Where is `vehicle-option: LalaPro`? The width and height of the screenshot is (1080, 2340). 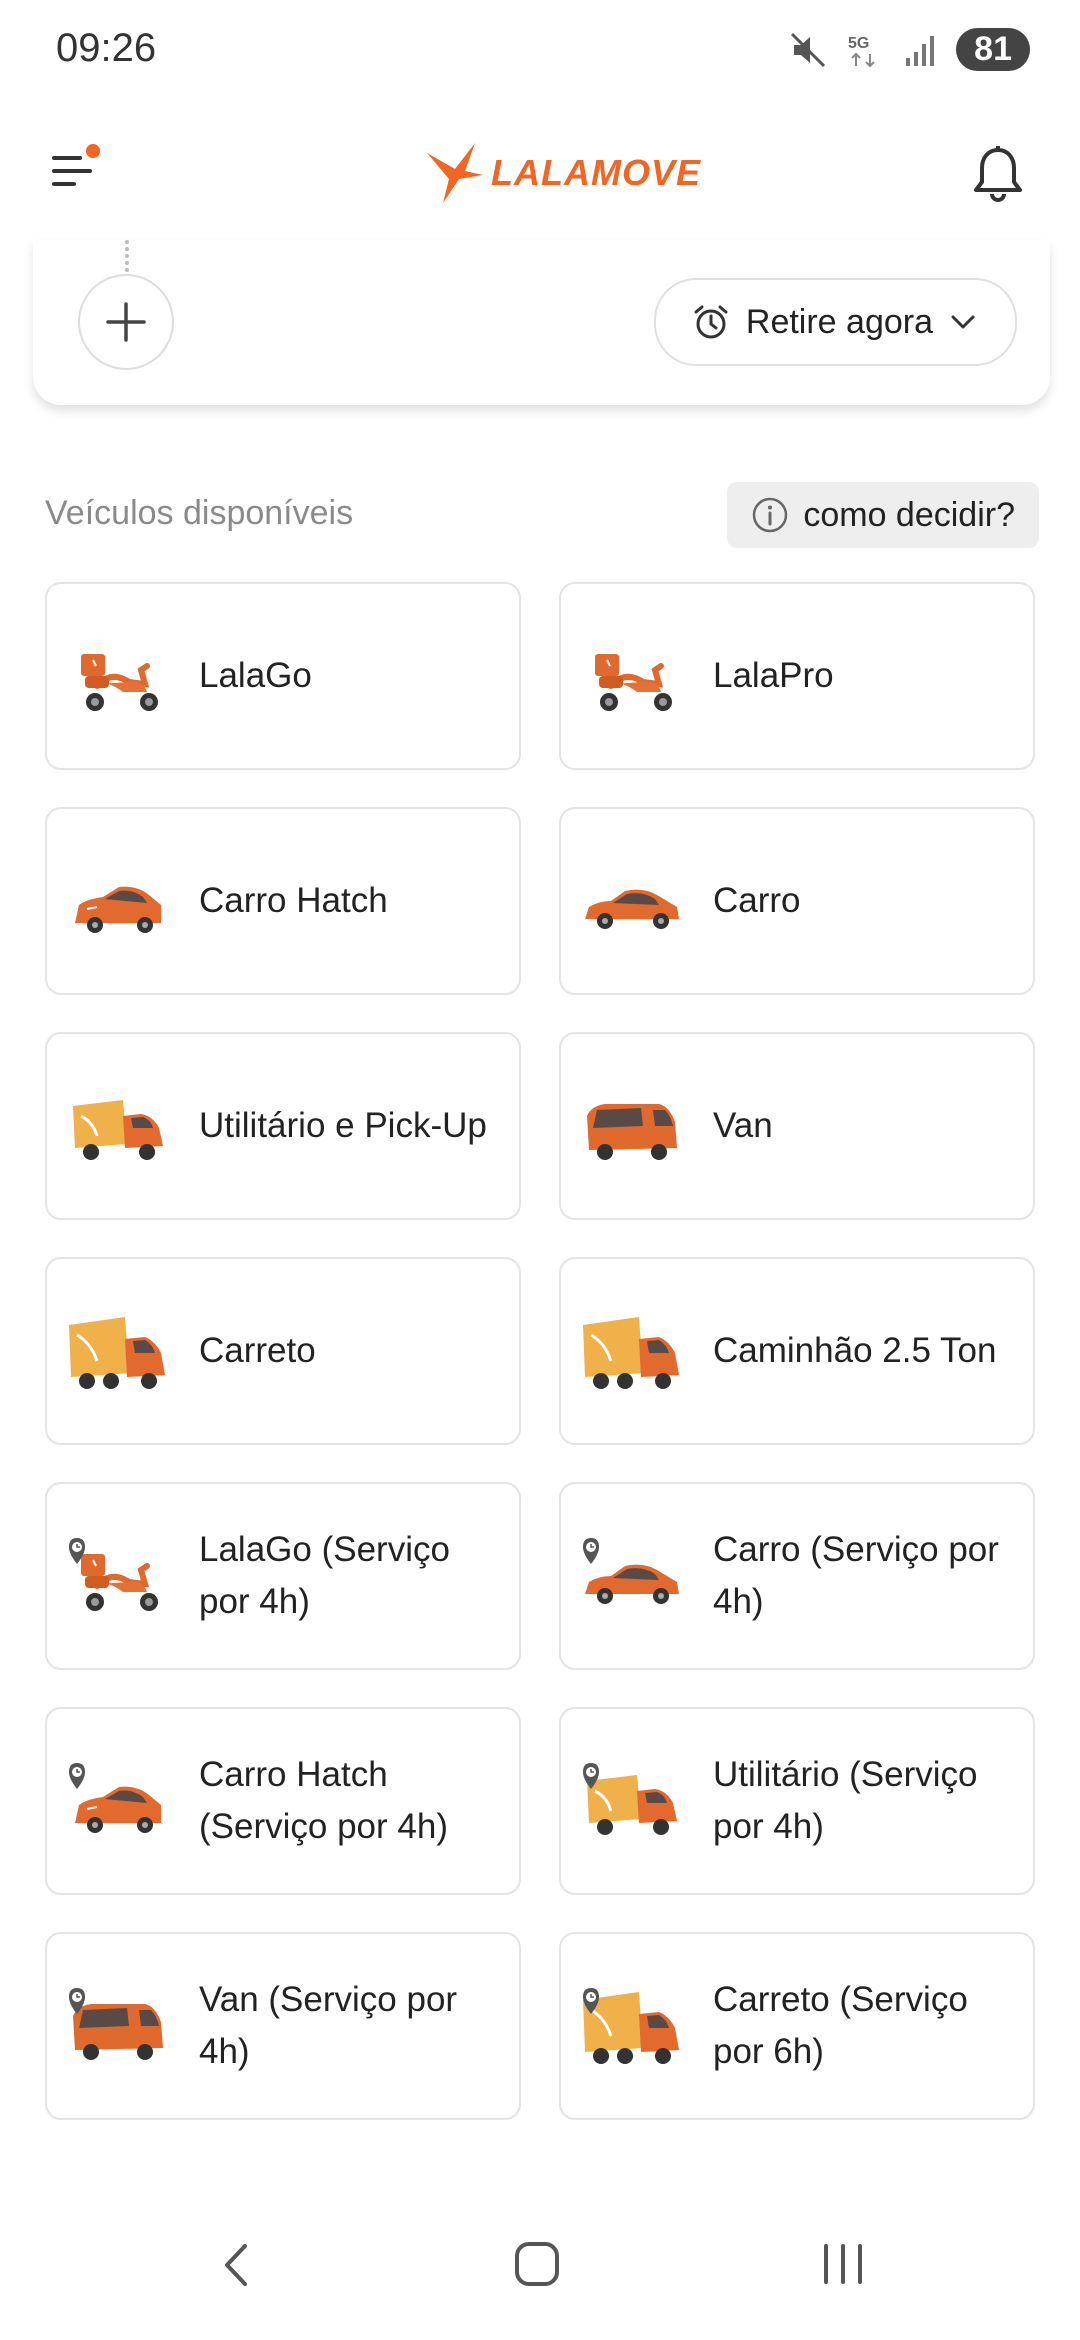 vehicle-option: LalaPro is located at coordinates (797, 676).